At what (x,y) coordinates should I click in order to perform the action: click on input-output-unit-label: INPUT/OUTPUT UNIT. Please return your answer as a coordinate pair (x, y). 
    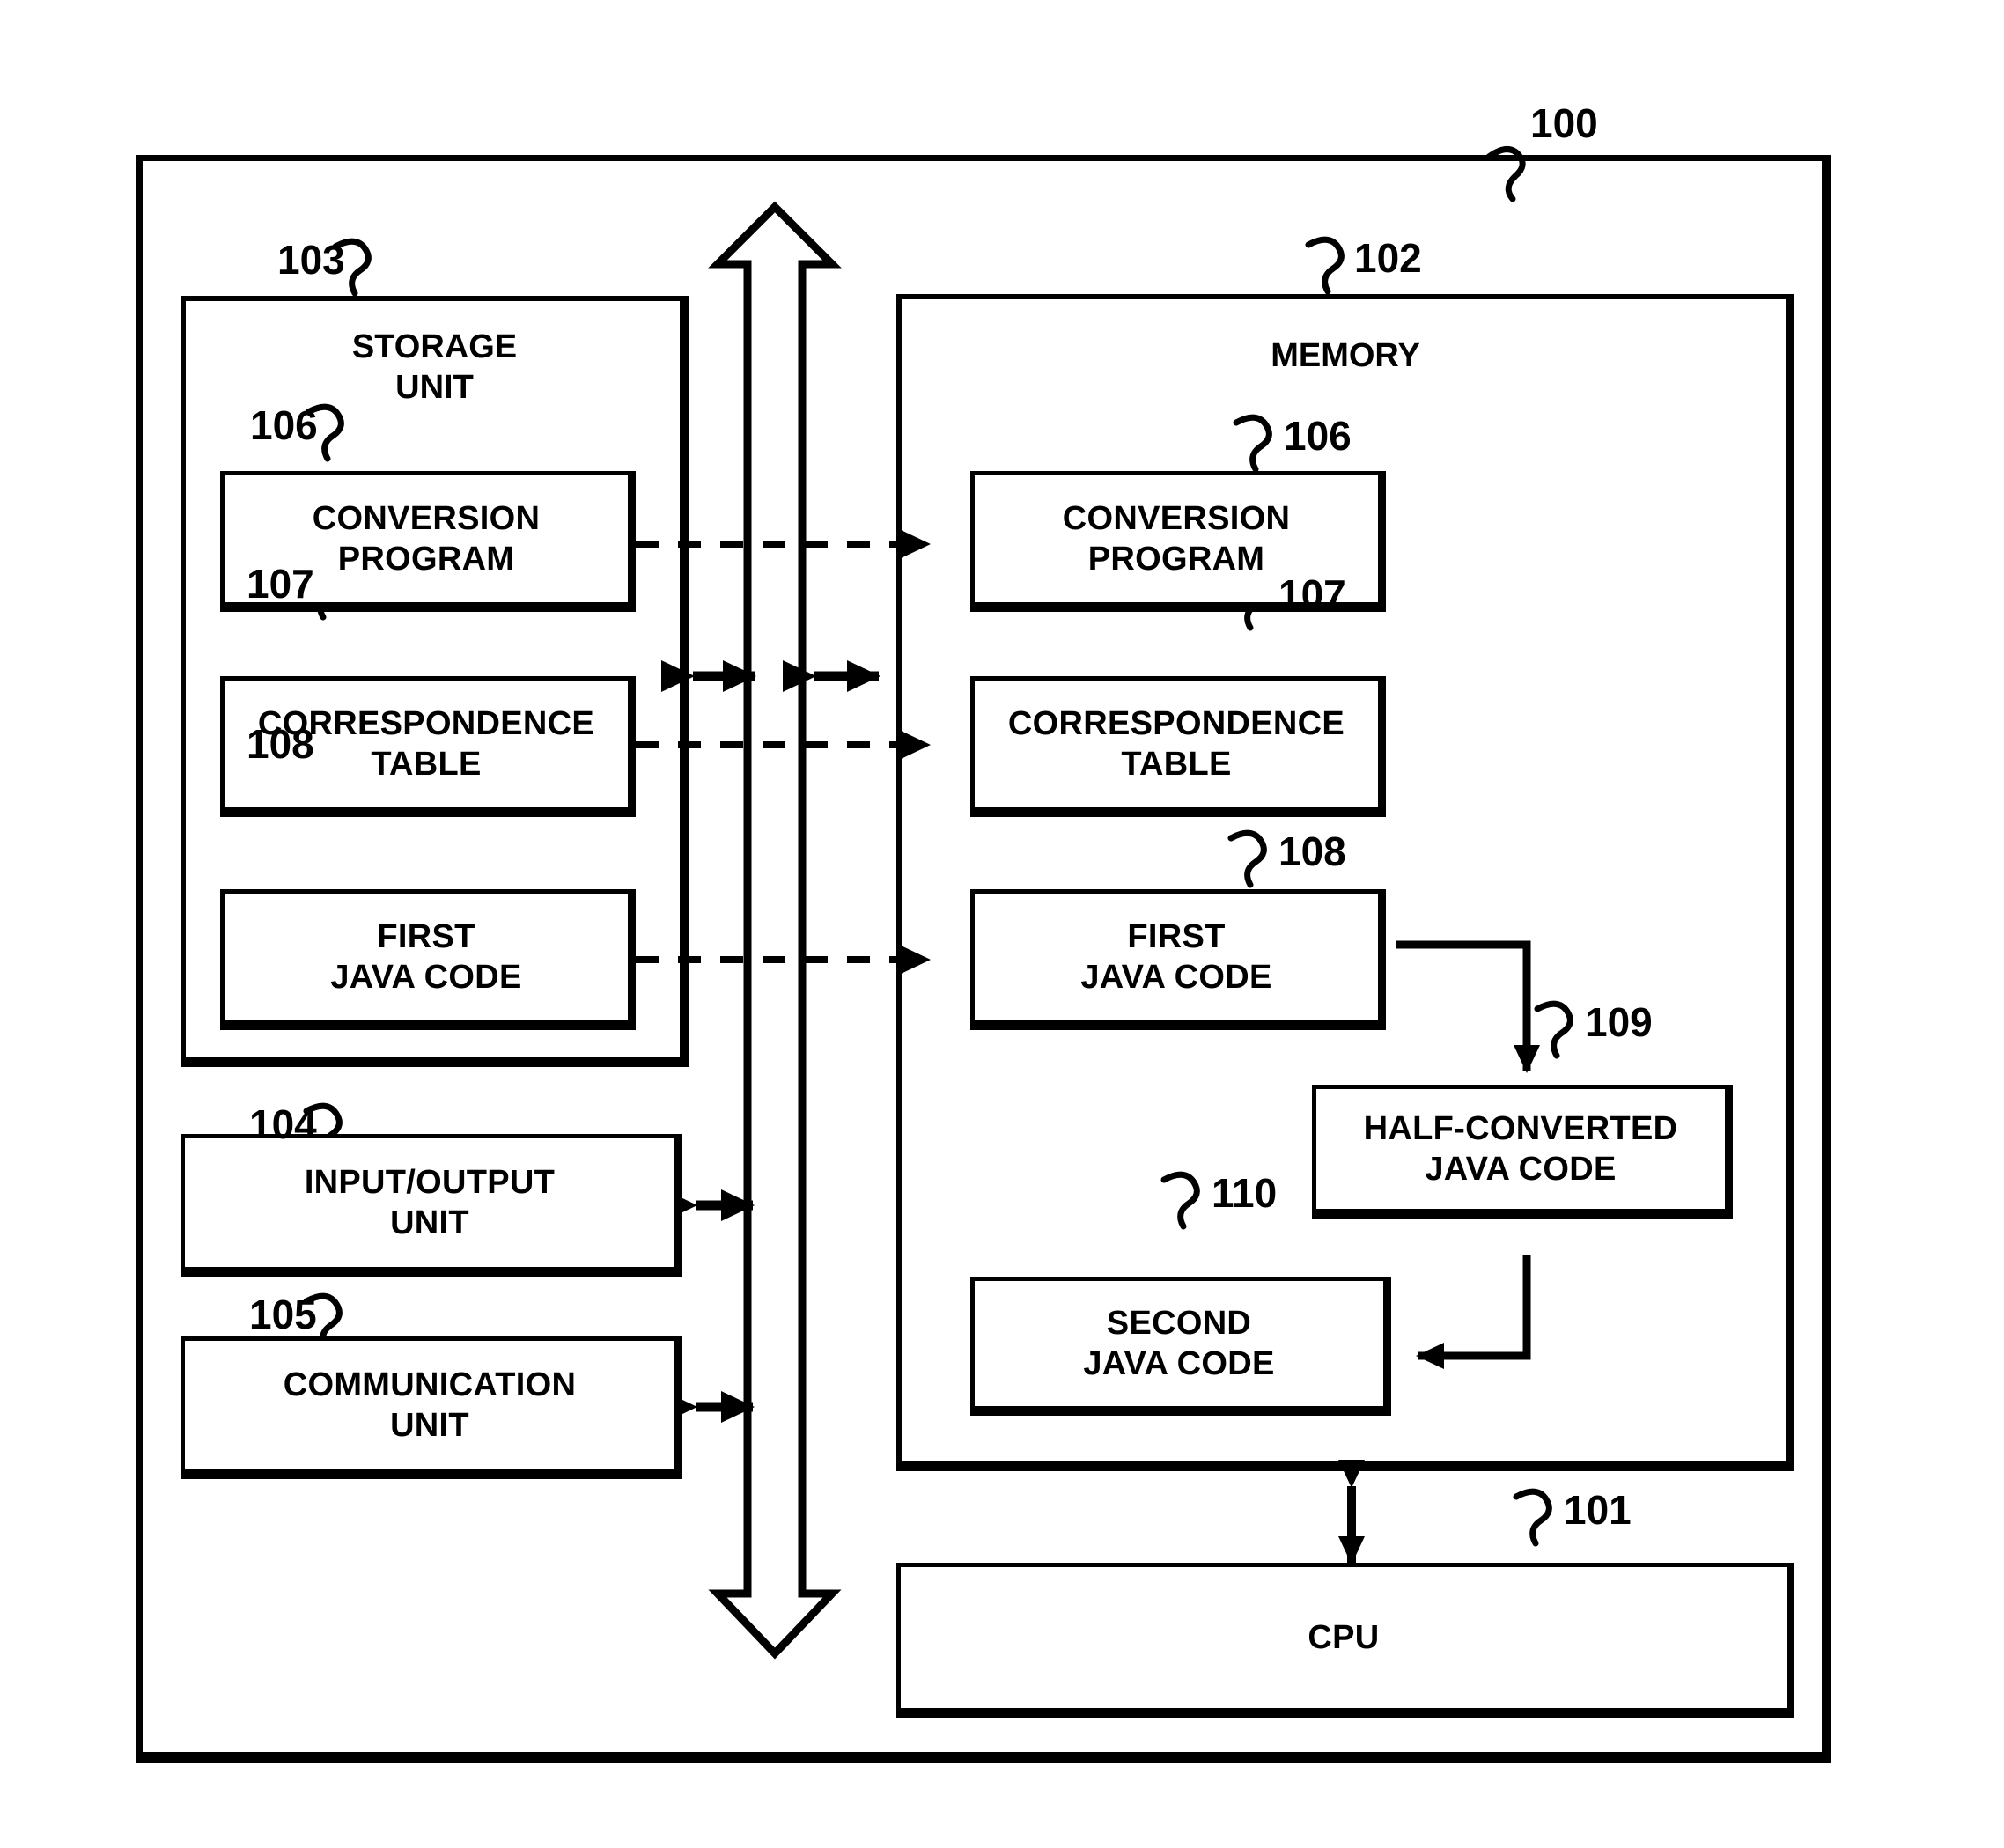
    Looking at the image, I should click on (430, 1202).